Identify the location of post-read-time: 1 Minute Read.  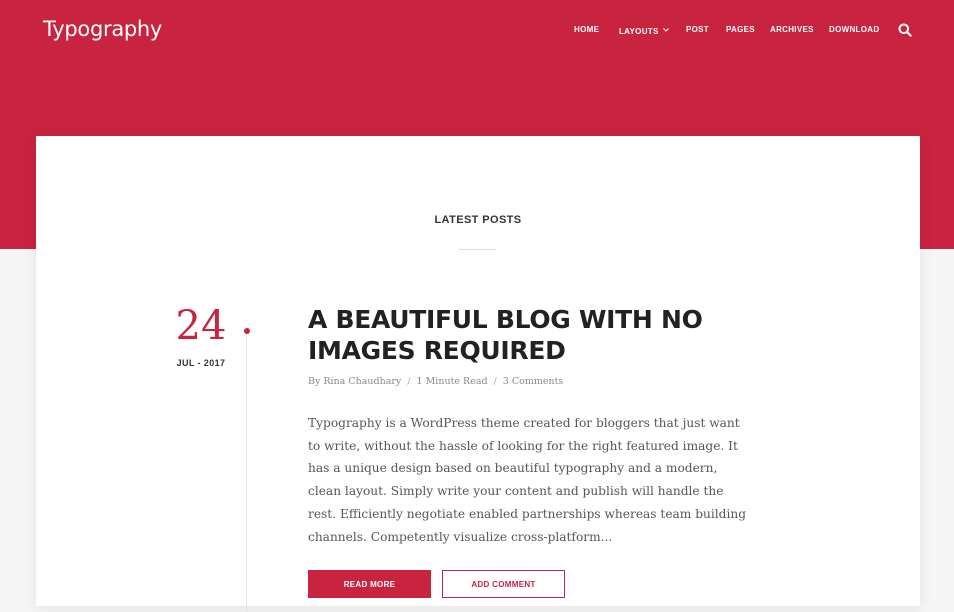
(452, 381).